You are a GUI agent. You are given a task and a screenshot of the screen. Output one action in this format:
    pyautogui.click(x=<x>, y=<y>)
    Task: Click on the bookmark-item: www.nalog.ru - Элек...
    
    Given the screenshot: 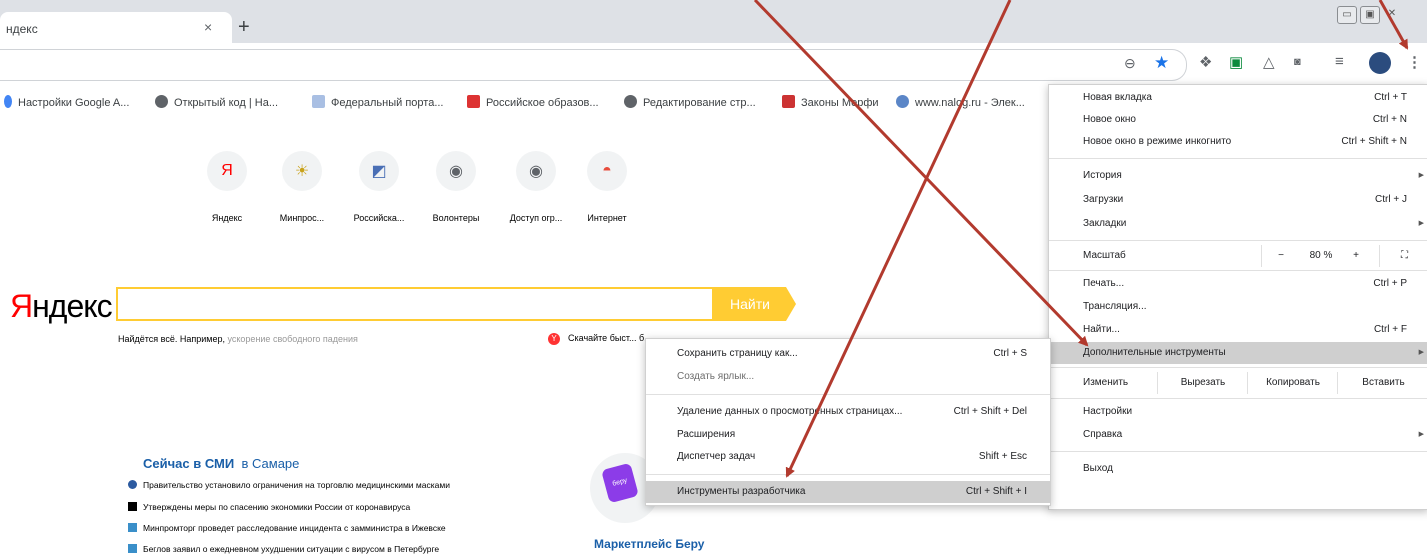 What is the action you would take?
    pyautogui.click(x=960, y=102)
    